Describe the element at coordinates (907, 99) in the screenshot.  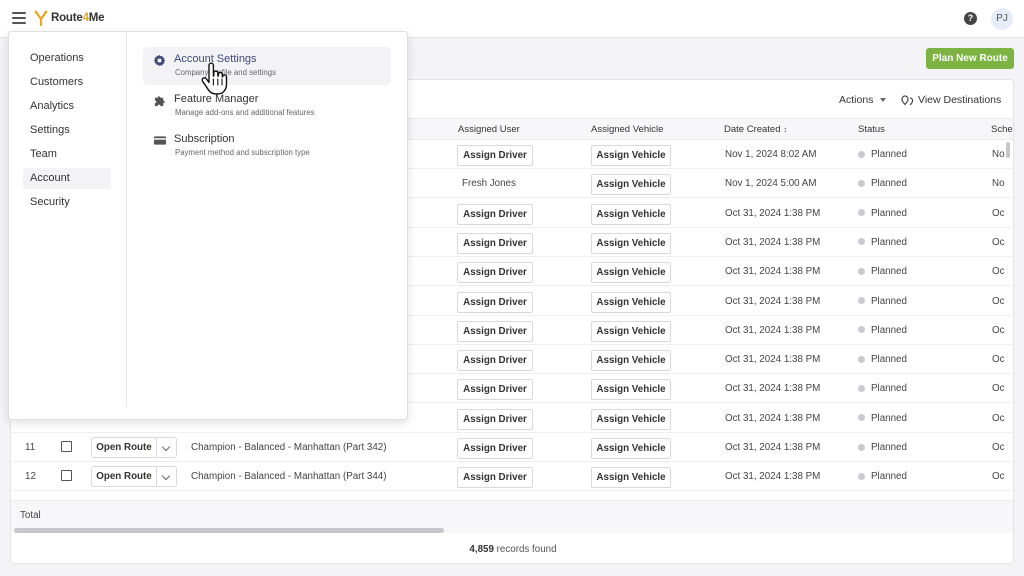
I see `map-pins-icon` at that location.